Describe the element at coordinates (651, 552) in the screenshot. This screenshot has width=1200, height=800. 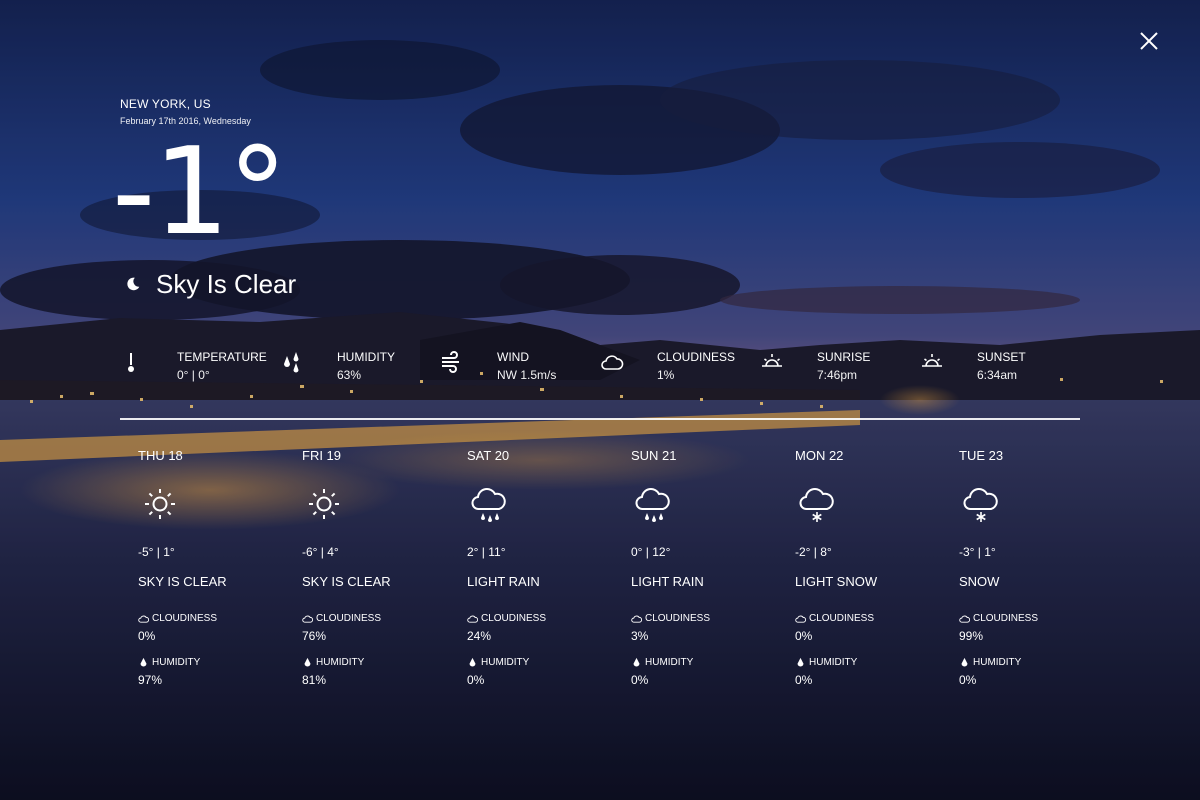
I see `forecast-temp-range: 0° | 12°` at that location.